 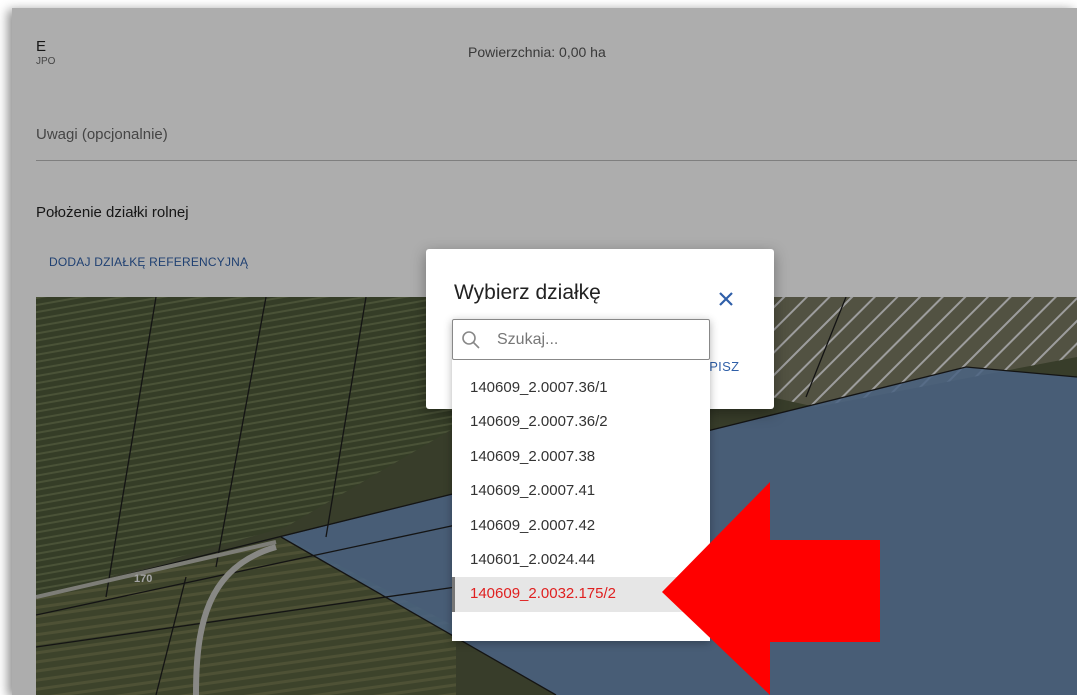 What do you see at coordinates (471, 340) in the screenshot?
I see `search-icon` at bounding box center [471, 340].